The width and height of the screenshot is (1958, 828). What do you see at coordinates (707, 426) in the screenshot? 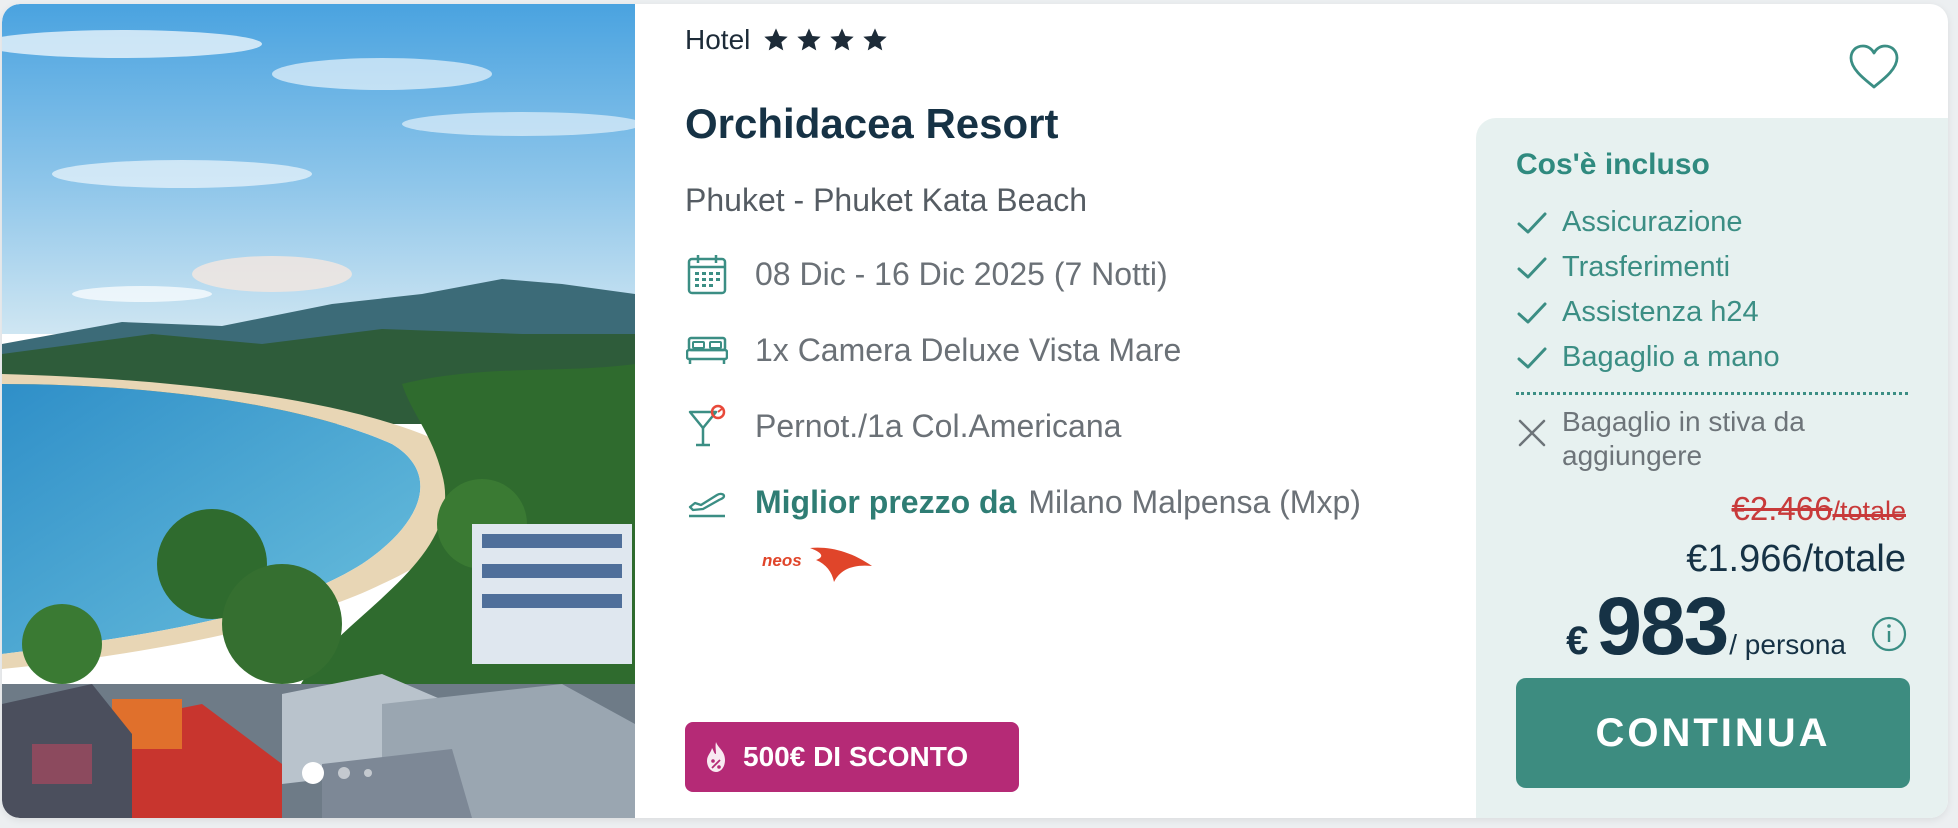
I see `cocktail-icon` at bounding box center [707, 426].